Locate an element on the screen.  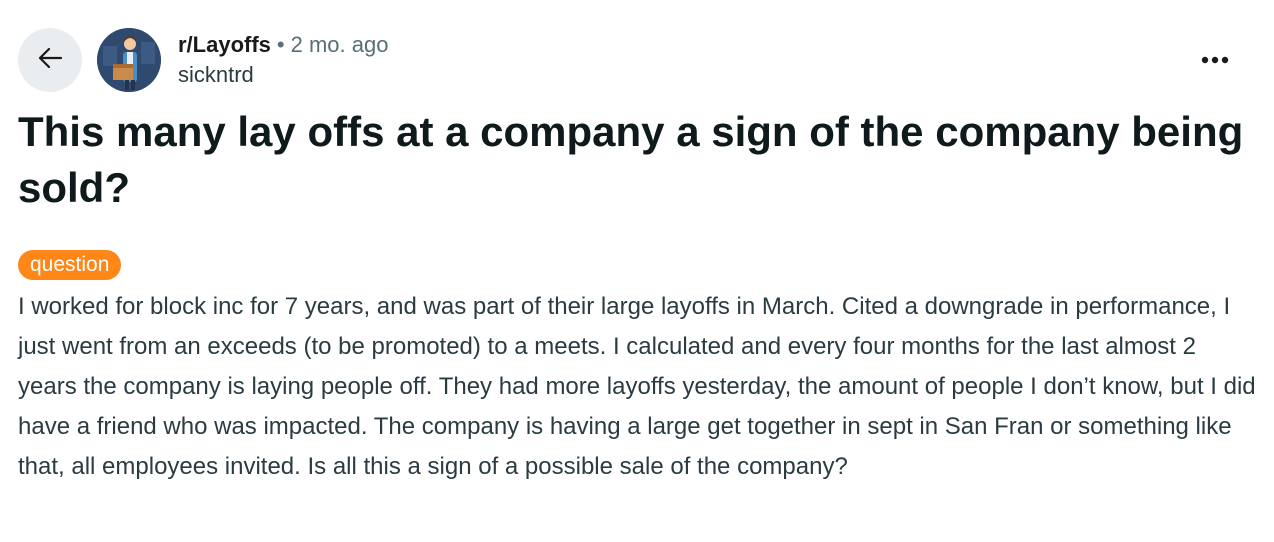
post-meta: r/Layoffs • 2 mo. ago sickntrd is located at coordinates (283, 60).